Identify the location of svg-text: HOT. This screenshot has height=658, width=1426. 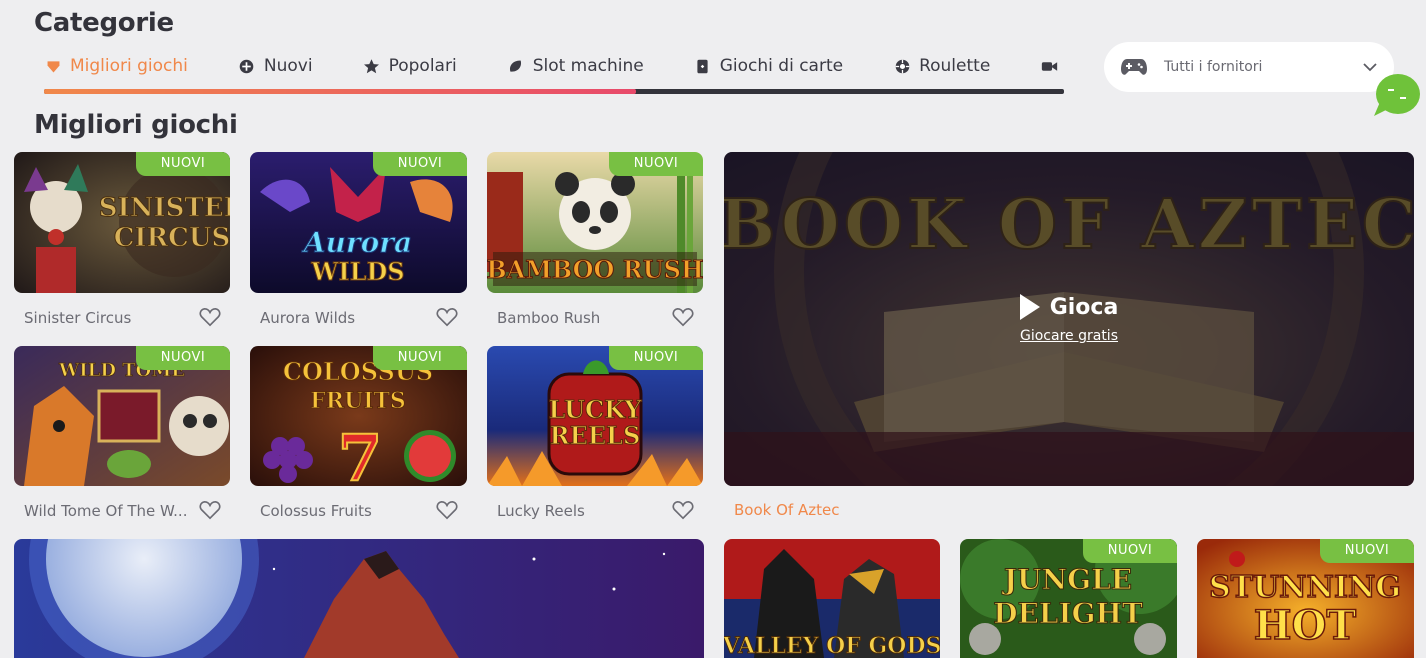
(1305, 625).